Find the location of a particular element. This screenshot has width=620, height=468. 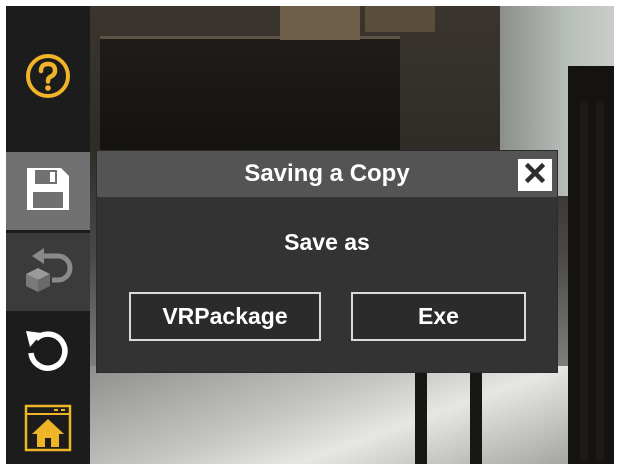

help-button is located at coordinates (48, 78).